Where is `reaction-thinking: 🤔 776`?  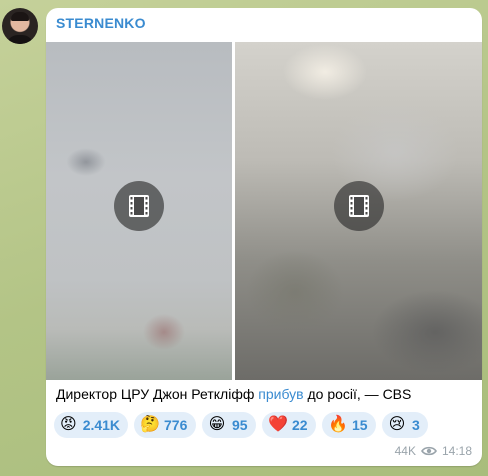 reaction-thinking: 🤔 776 is located at coordinates (165, 425).